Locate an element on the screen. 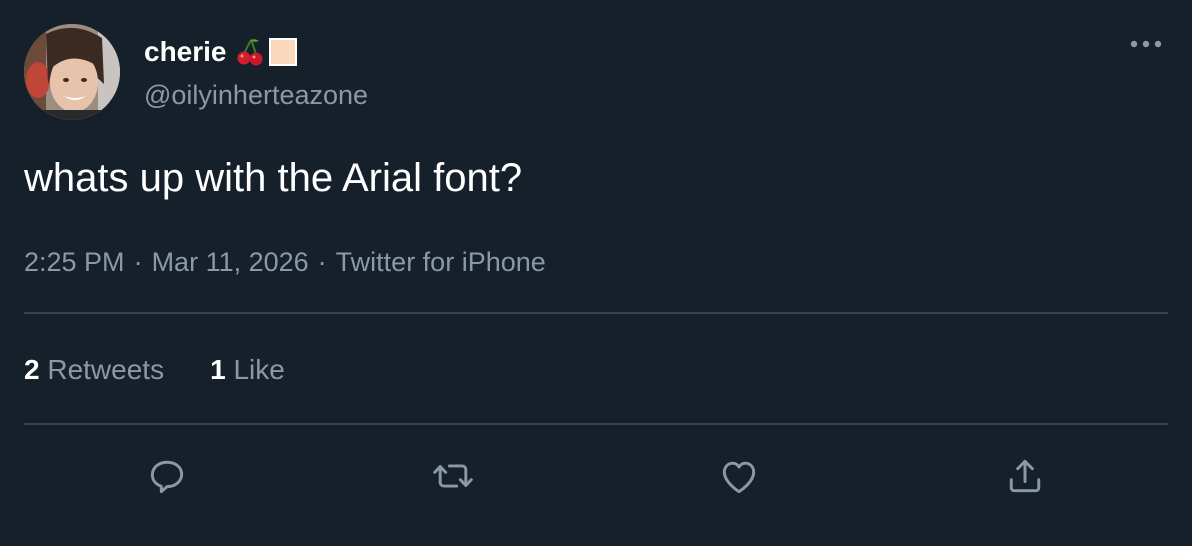  display-name: cherie is located at coordinates (220, 52).